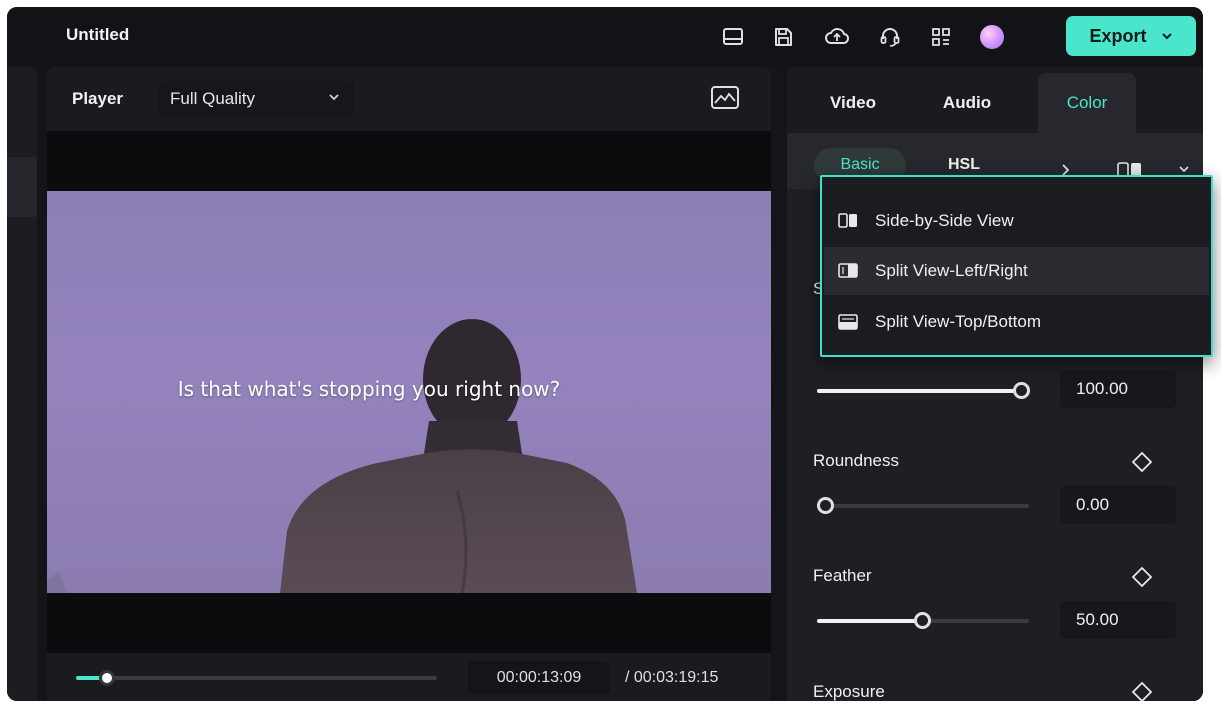 The height and width of the screenshot is (708, 1221). Describe the element at coordinates (1087, 103) in the screenshot. I see `tab-color: Color` at that location.